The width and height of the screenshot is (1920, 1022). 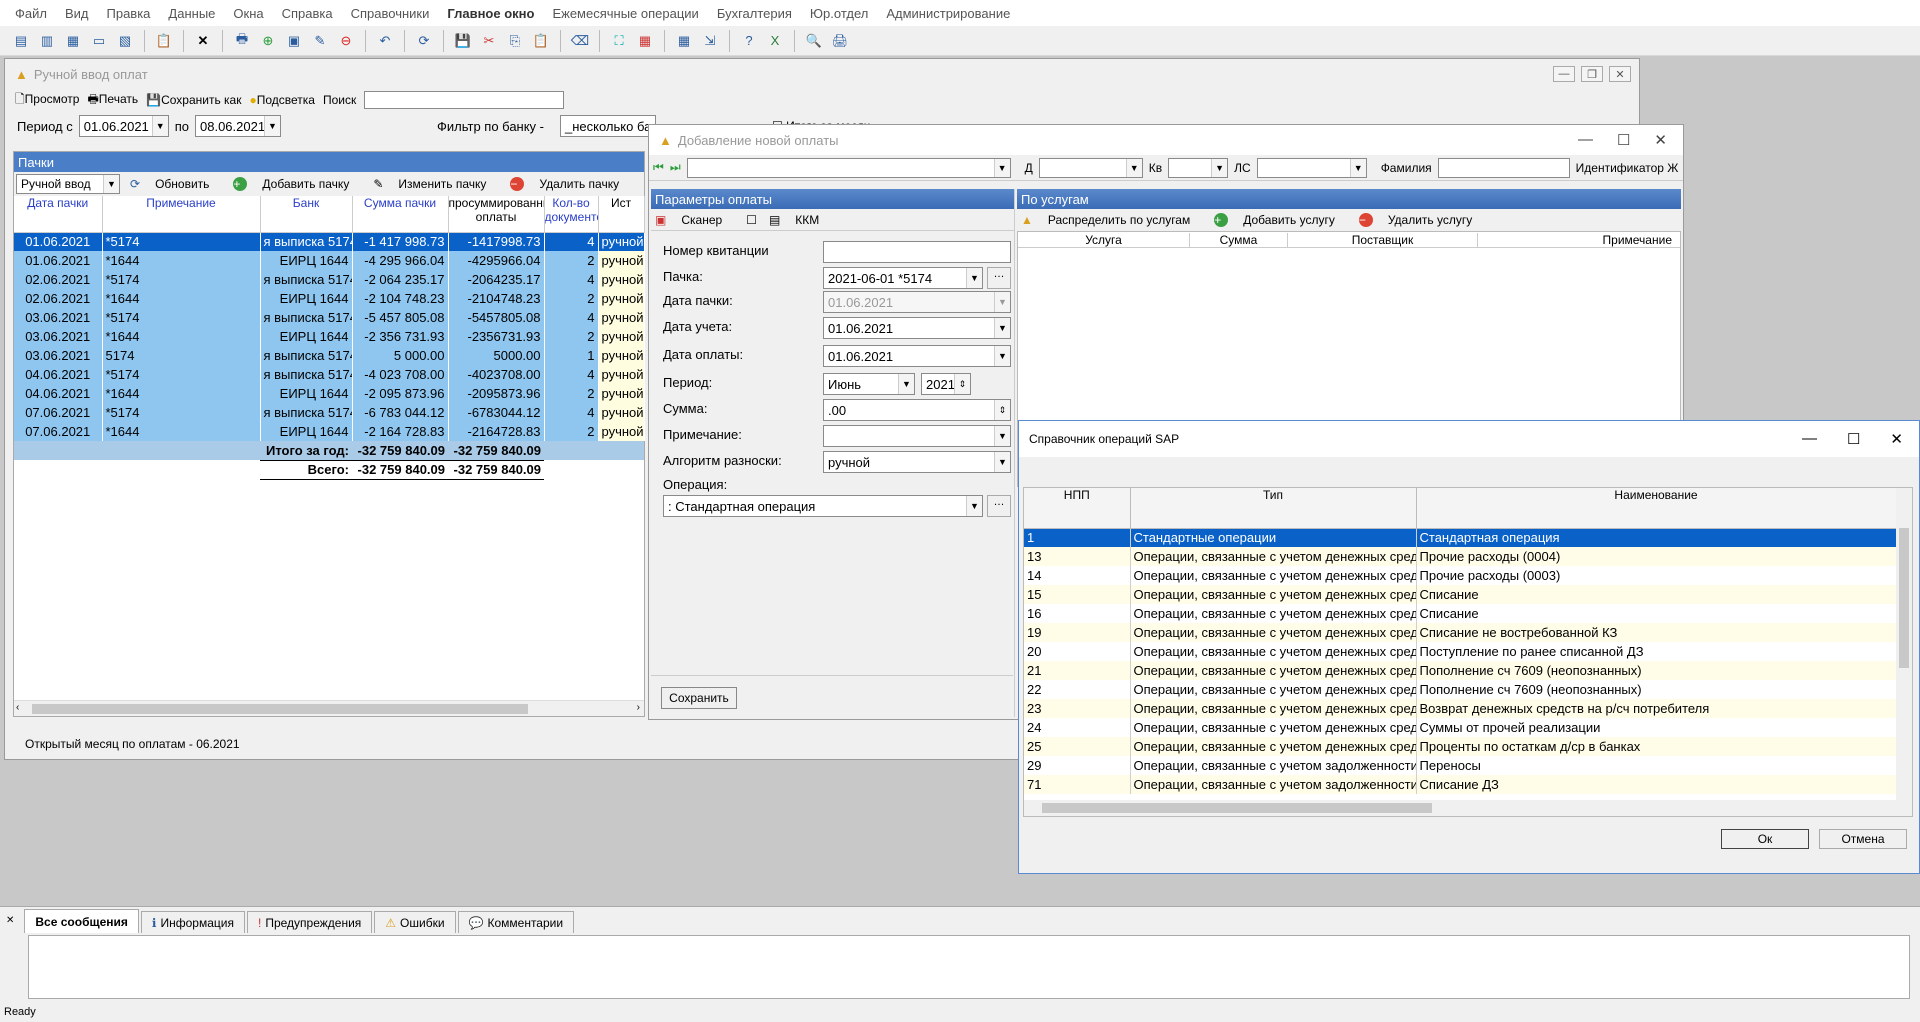 I want to click on kv-select: ▼, so click(x=1198, y=167).